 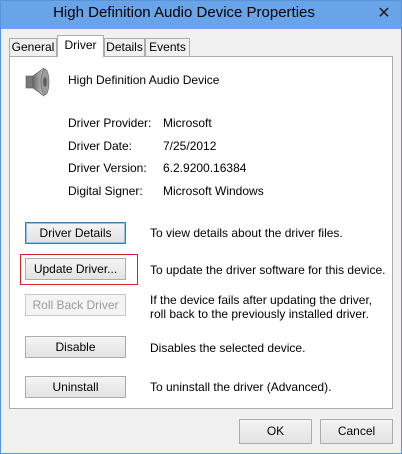 What do you see at coordinates (384, 14) in the screenshot?
I see `close-icon: ✕` at bounding box center [384, 14].